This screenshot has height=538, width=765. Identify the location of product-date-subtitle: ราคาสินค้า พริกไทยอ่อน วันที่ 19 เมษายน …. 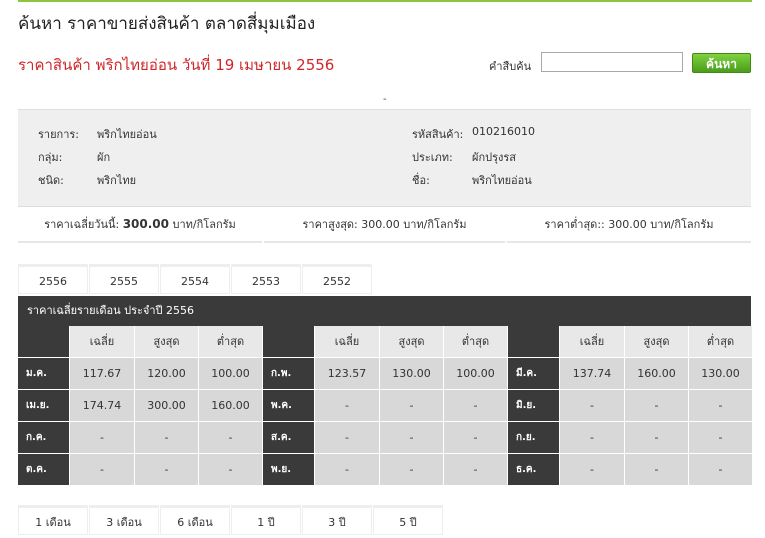
(176, 65).